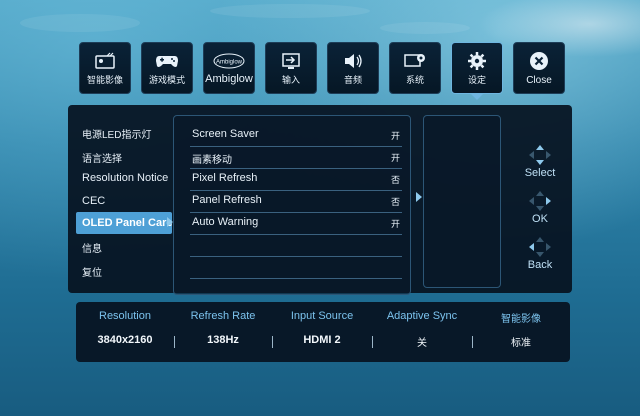 This screenshot has height=416, width=640. What do you see at coordinates (296, 179) in the screenshot?
I see `setting-pixel-refresh: Pixel Refresh 否` at bounding box center [296, 179].